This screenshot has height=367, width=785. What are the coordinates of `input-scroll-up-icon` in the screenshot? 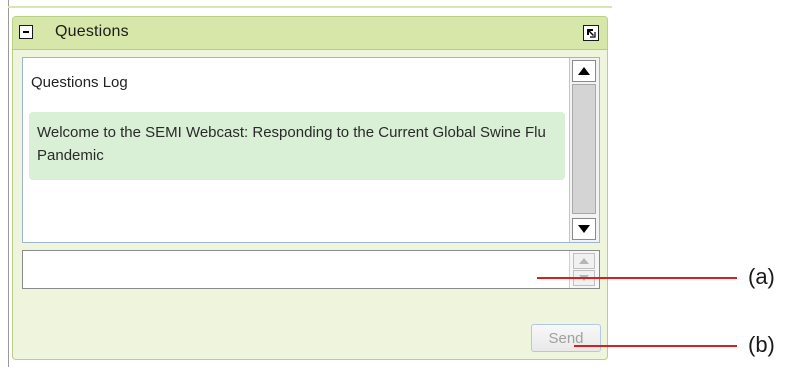 It's located at (584, 261).